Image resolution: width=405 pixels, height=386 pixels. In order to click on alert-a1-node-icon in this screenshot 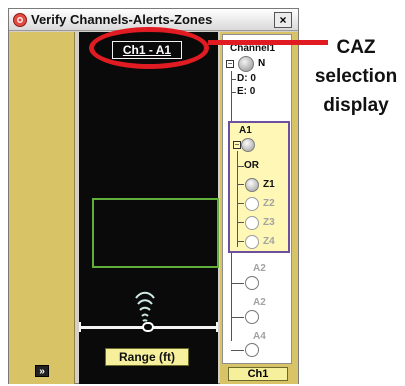, I will do `click(248, 145)`.